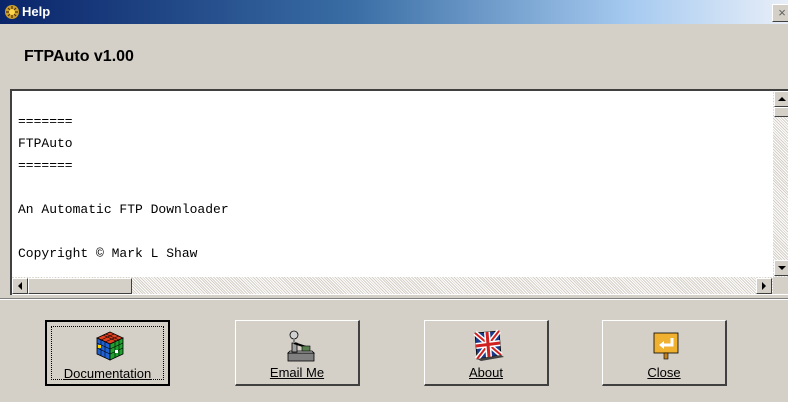 The height and width of the screenshot is (402, 788). Describe the element at coordinates (79, 56) in the screenshot. I see `app-title: FTPAuto v1.00` at that location.